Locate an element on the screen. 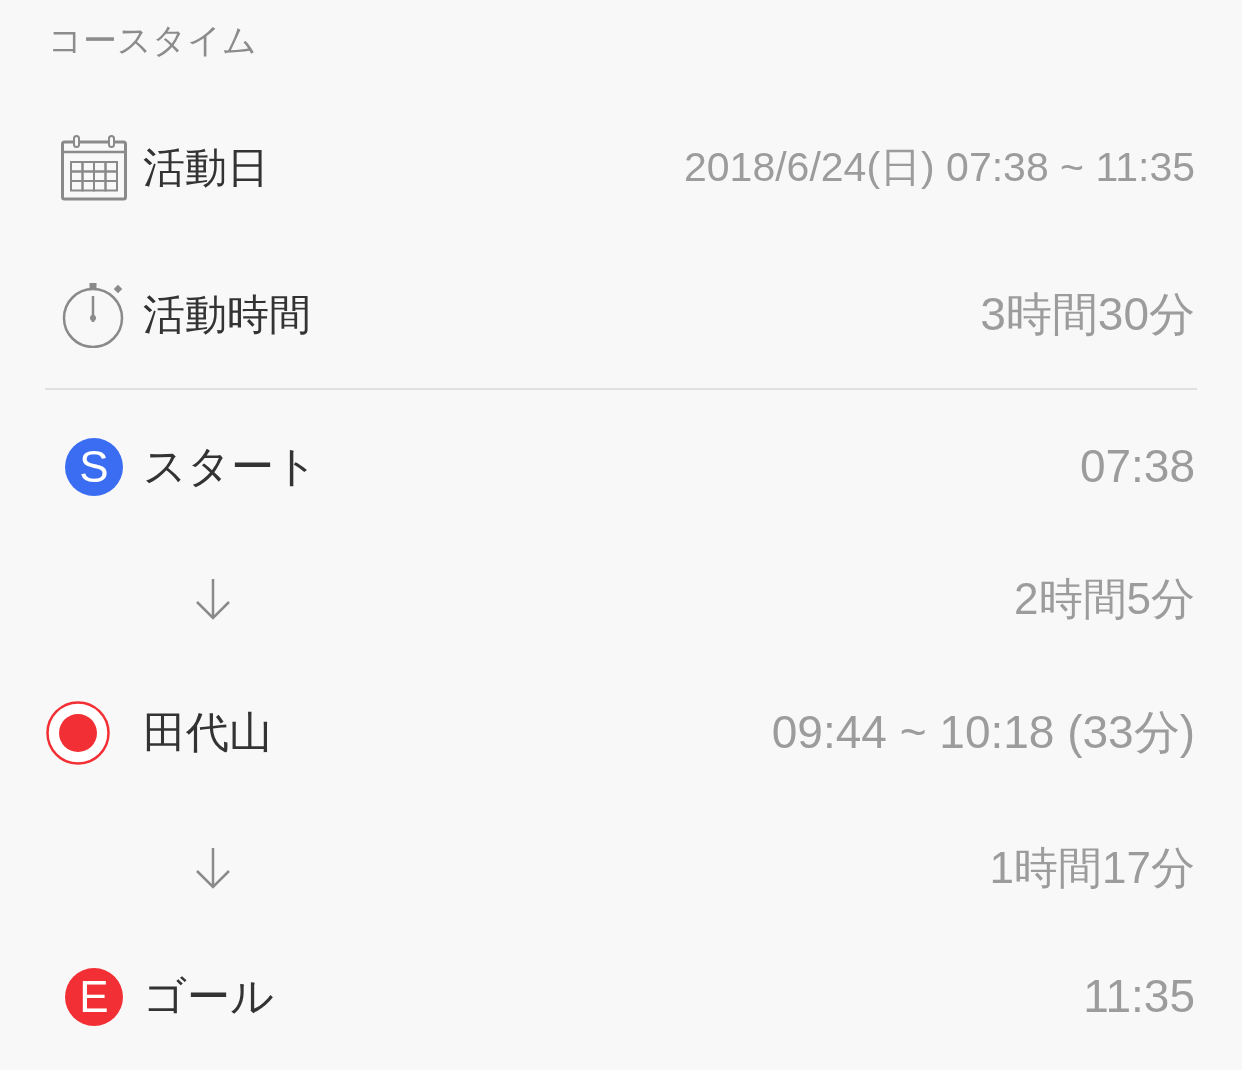 Image resolution: width=1242 pixels, height=1070 pixels. point-name: ゴール is located at coordinates (208, 997).